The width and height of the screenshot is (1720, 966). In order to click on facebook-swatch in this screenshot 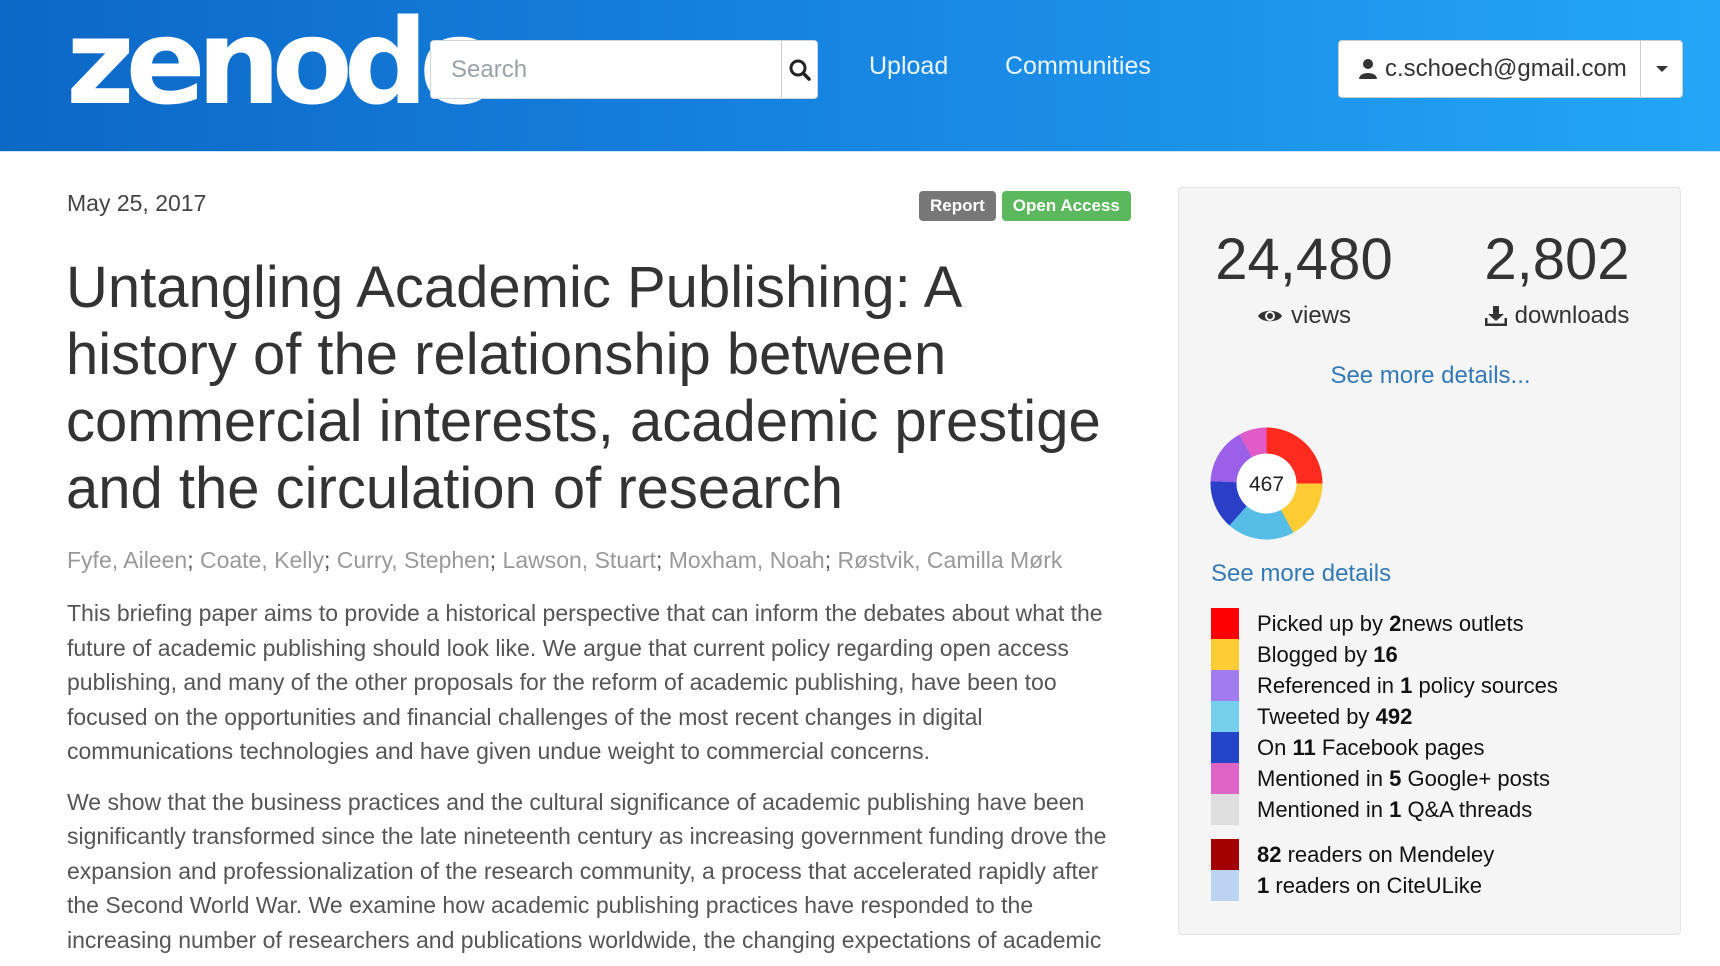, I will do `click(1225, 747)`.